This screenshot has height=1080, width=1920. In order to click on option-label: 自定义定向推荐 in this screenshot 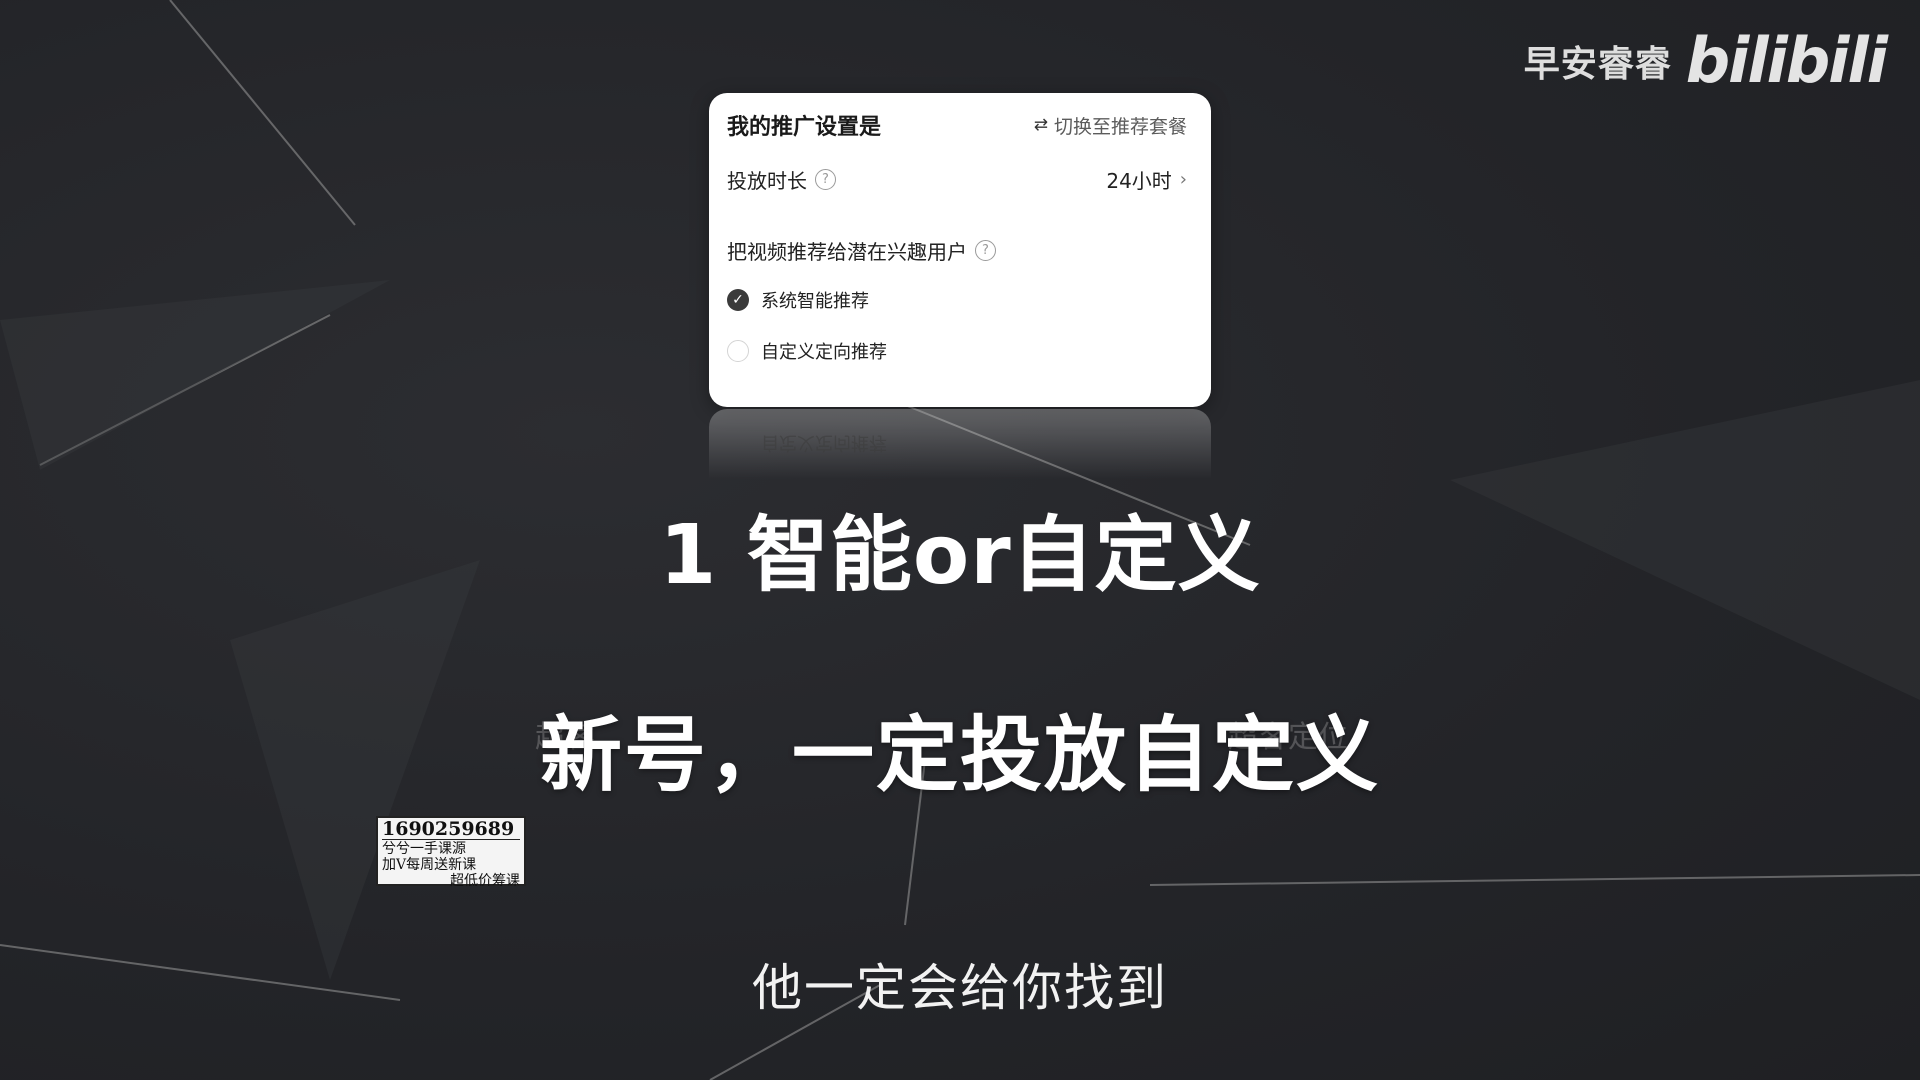, I will do `click(824, 352)`.